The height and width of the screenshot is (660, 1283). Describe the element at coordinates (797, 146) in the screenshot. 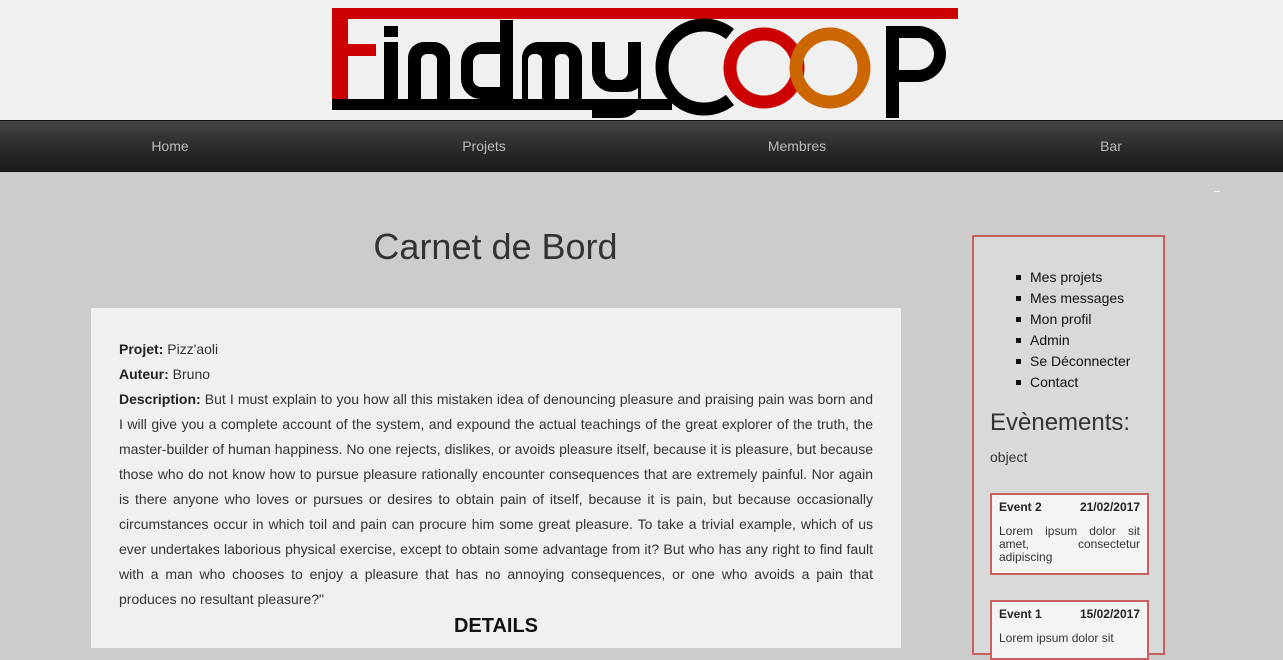

I see `nav-membres: Membres` at that location.